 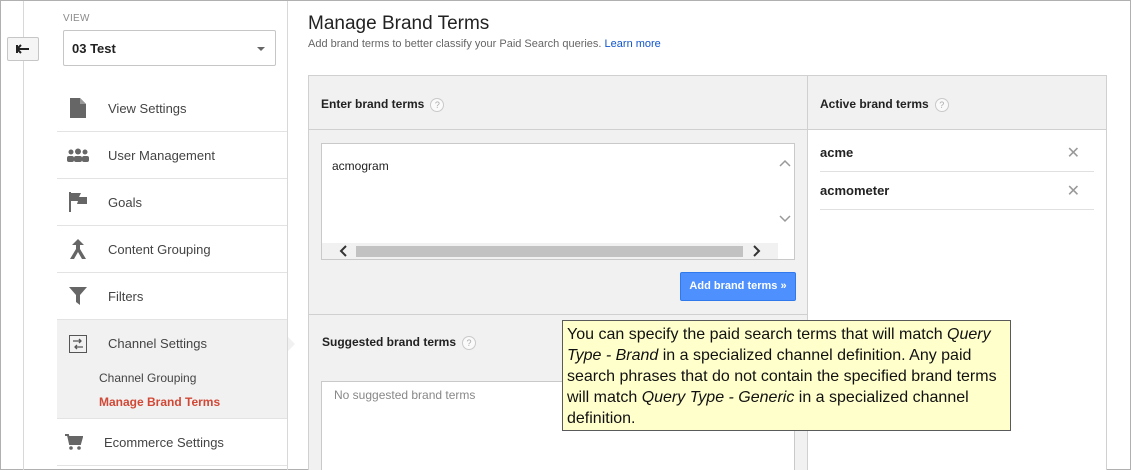 What do you see at coordinates (164, 442) in the screenshot?
I see `sidebar-item-label: Ecommerce Settings` at bounding box center [164, 442].